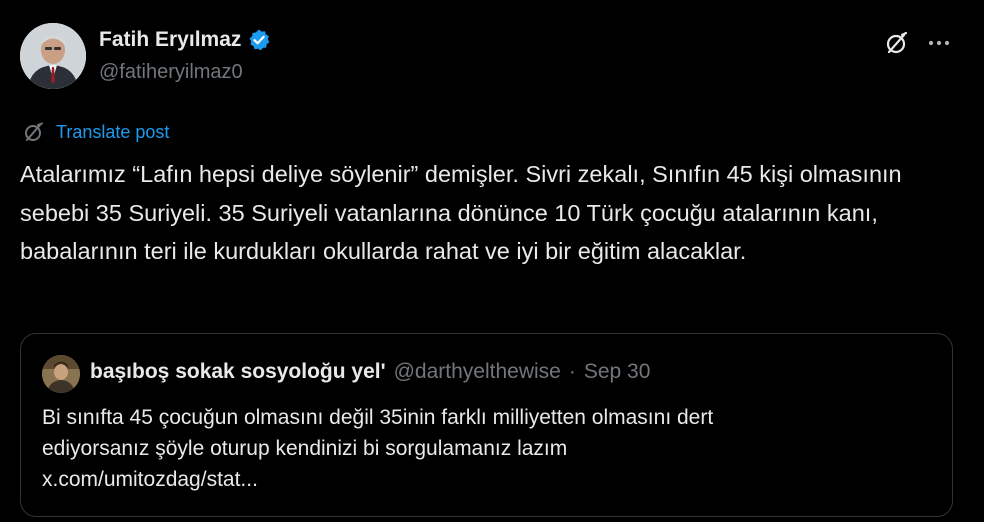  What do you see at coordinates (617, 372) in the screenshot?
I see `quoted-tweet-date: Sep 30` at bounding box center [617, 372].